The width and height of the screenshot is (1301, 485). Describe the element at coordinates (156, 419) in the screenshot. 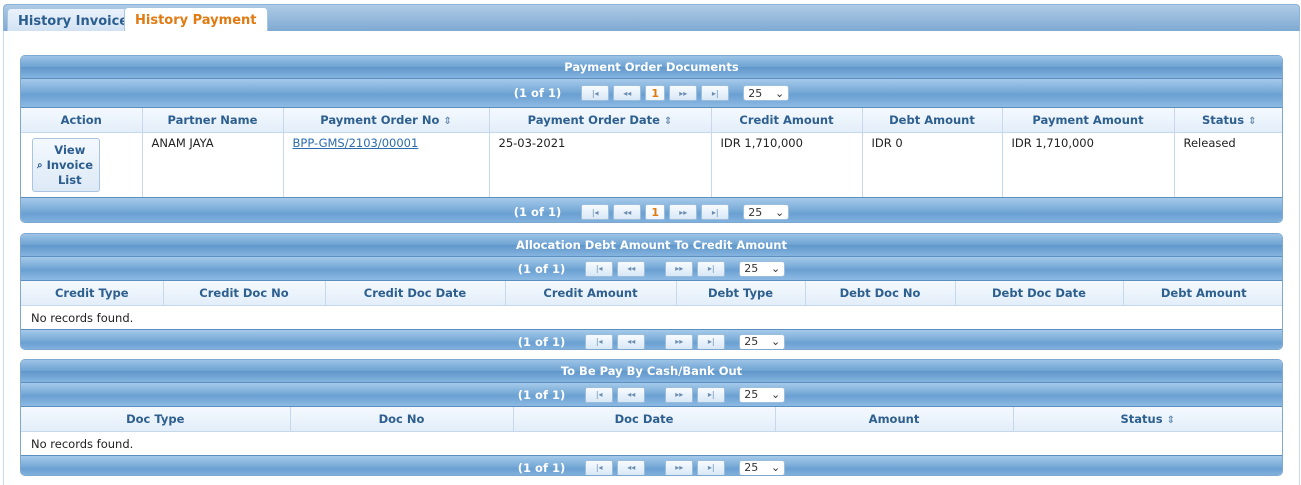

I see `col-doc-type: Doc Type` at that location.